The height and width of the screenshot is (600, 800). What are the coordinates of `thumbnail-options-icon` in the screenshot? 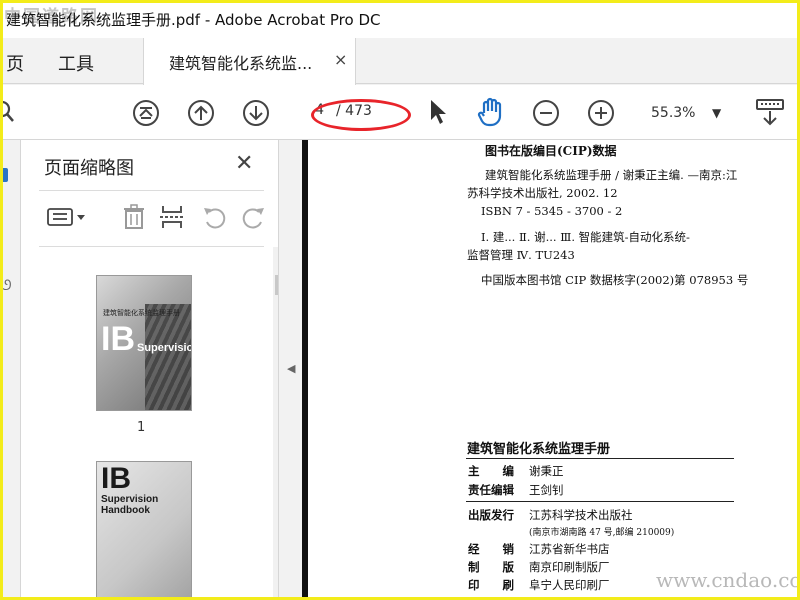 It's located at (67, 217).